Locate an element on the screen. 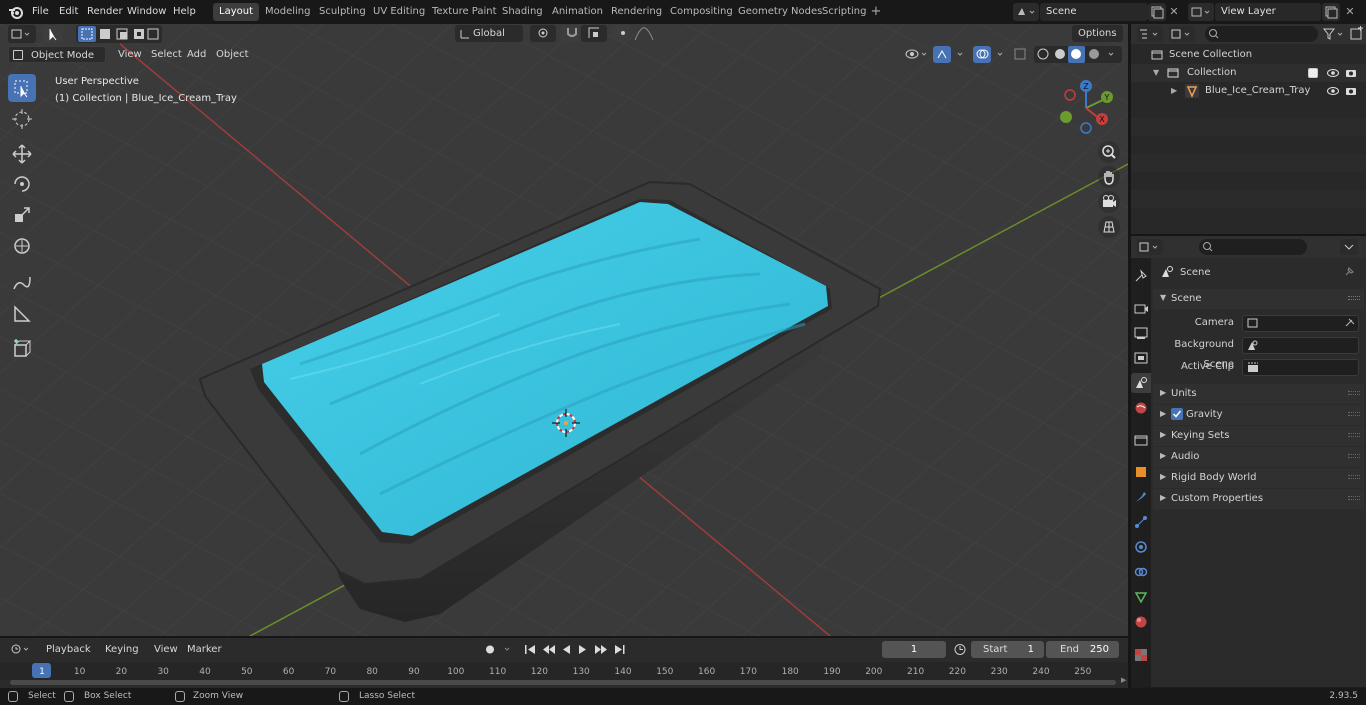 The width and height of the screenshot is (1366, 705). outliner-row-scene-collection: Scene Collection is located at coordinates (1248, 55).